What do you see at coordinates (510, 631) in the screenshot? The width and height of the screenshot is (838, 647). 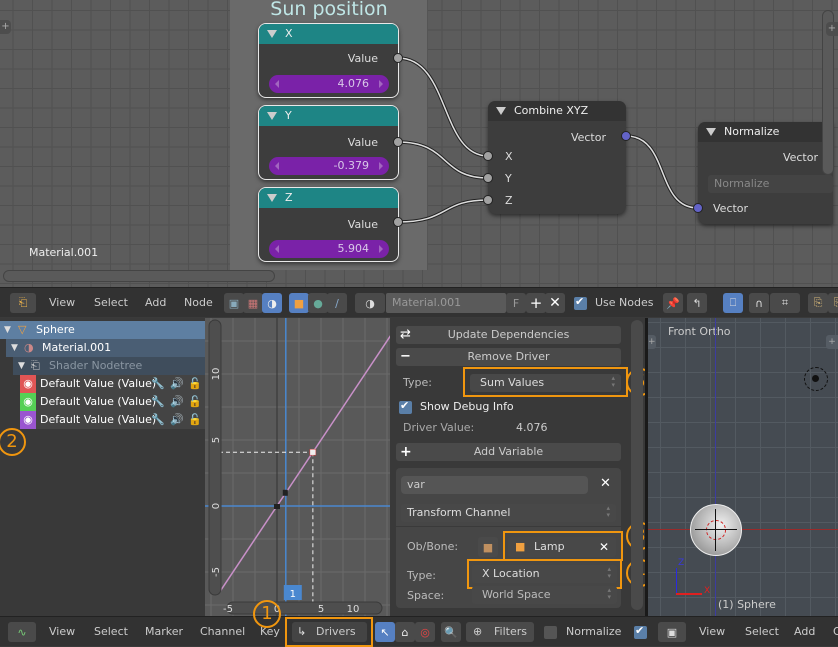 I see `filters-label: Filters` at bounding box center [510, 631].